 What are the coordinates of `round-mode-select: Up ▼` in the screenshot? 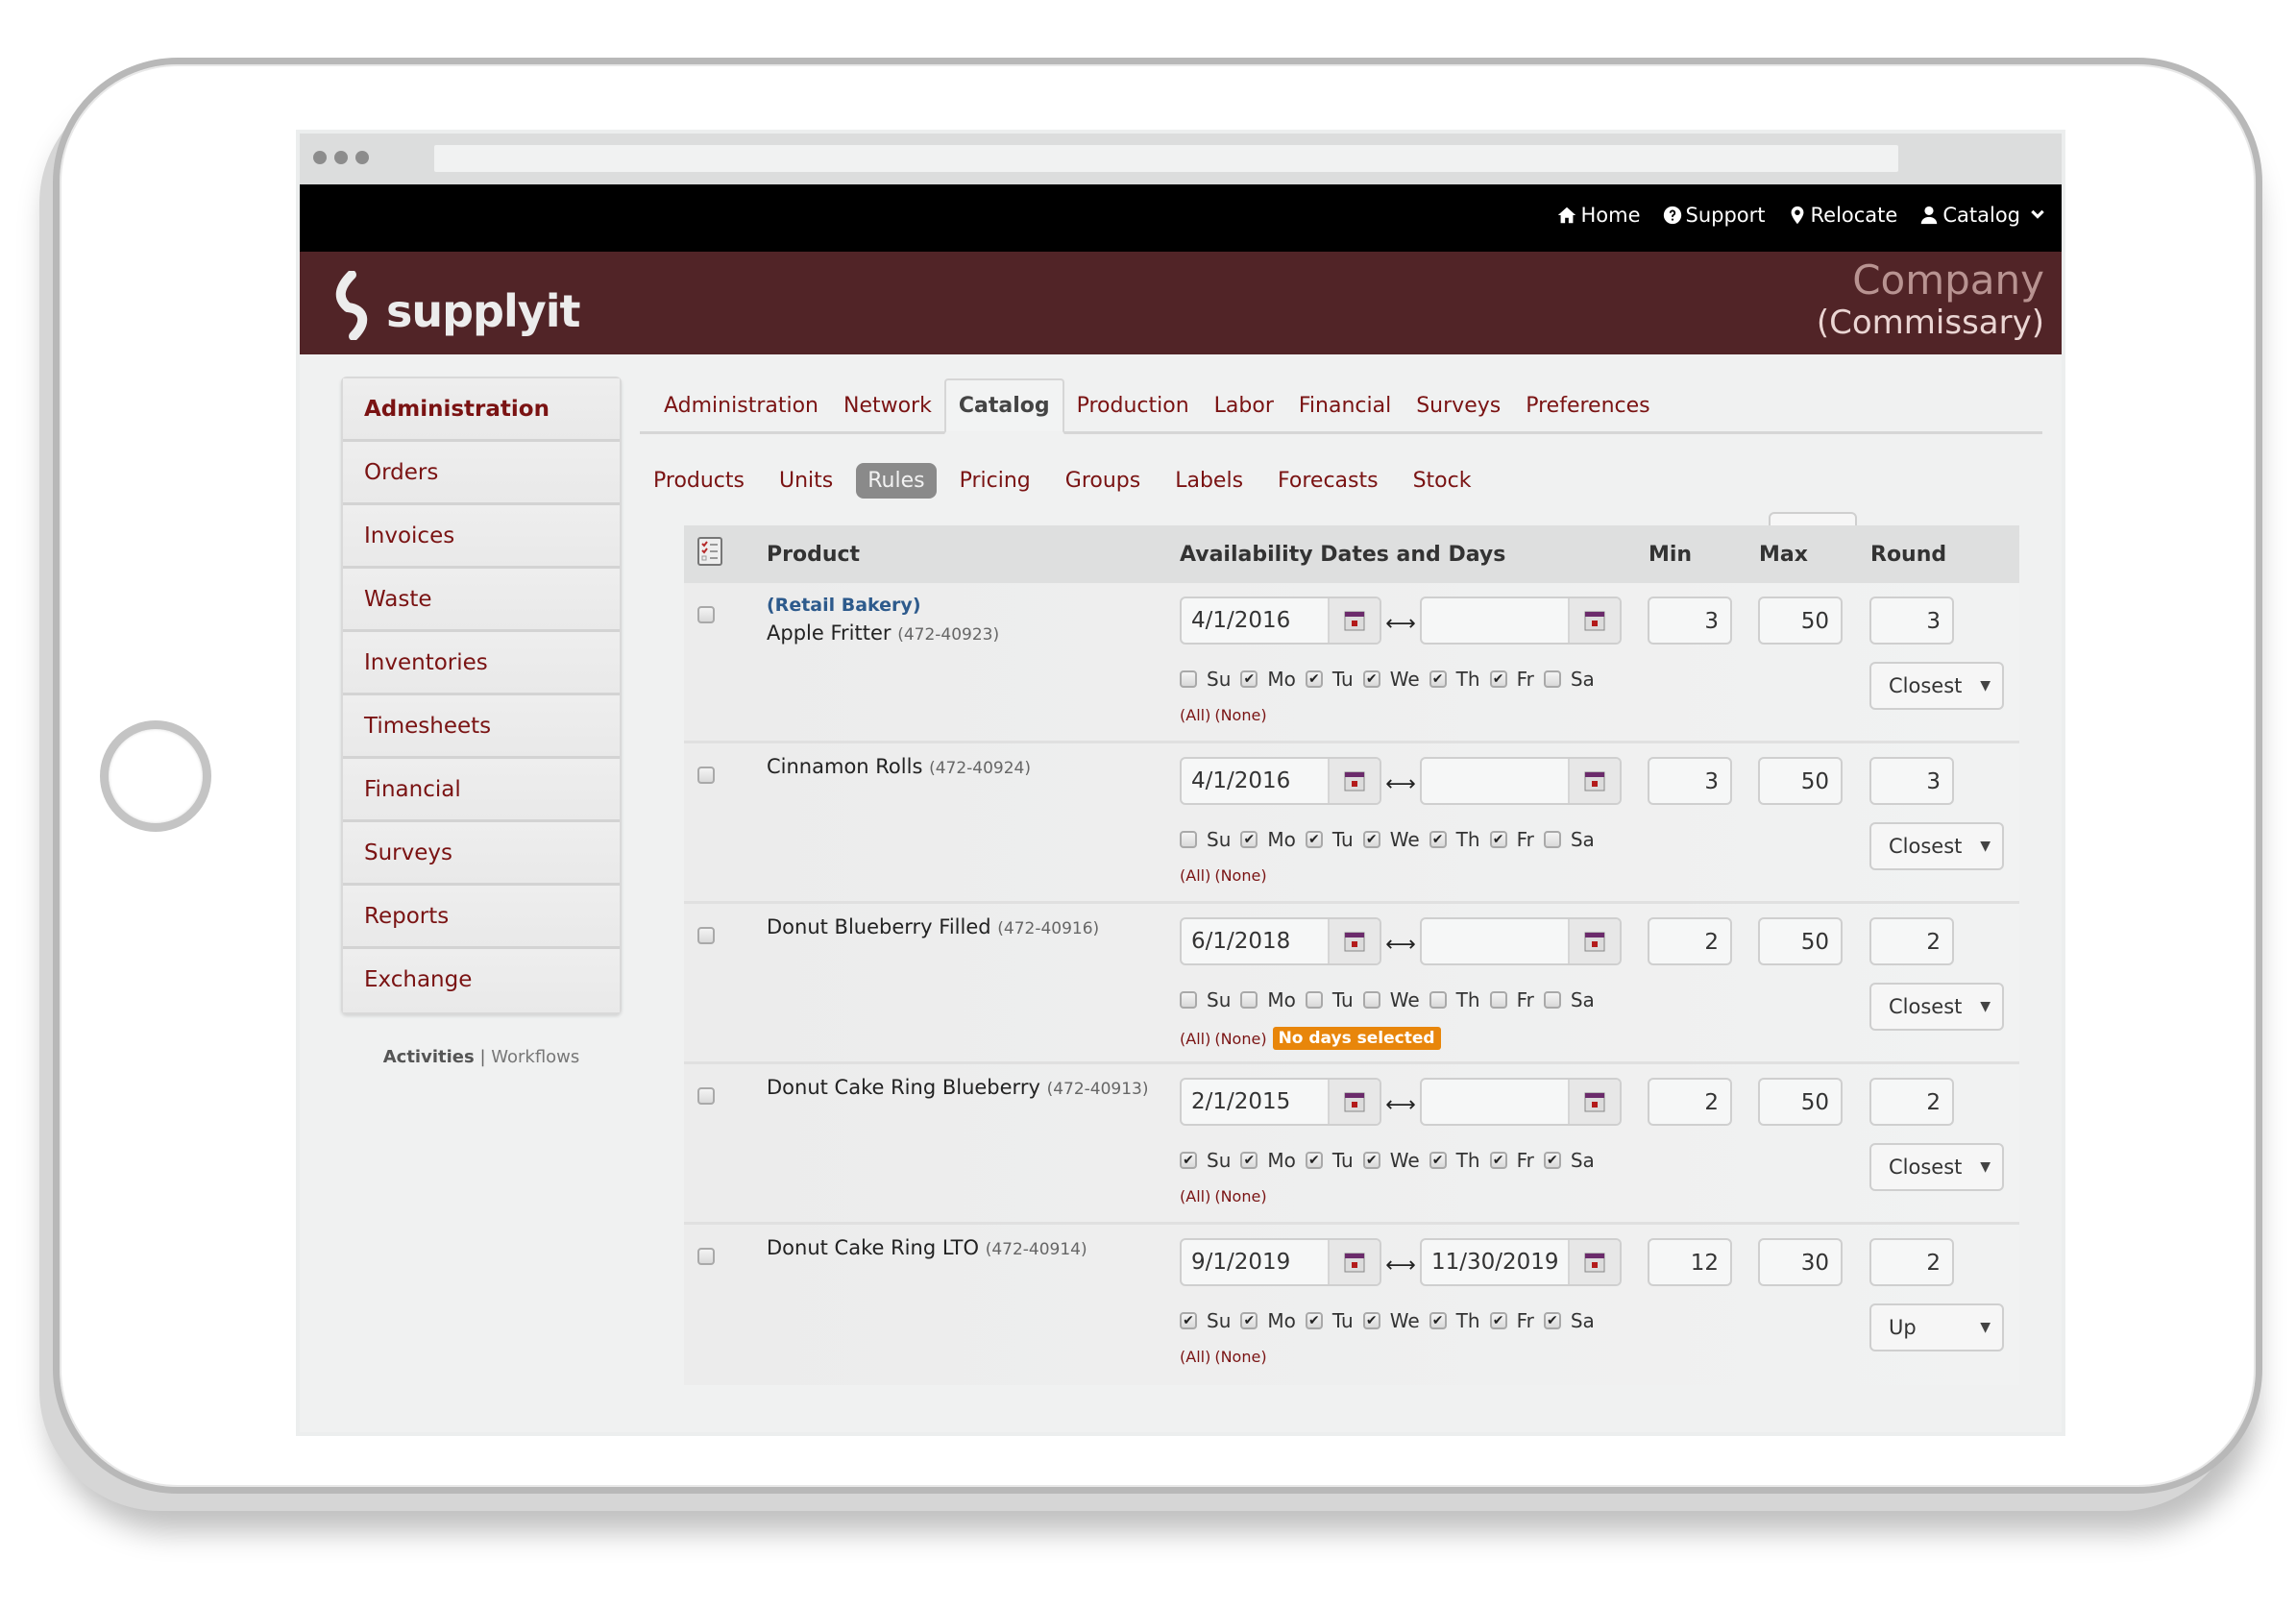 It's located at (1936, 1327).